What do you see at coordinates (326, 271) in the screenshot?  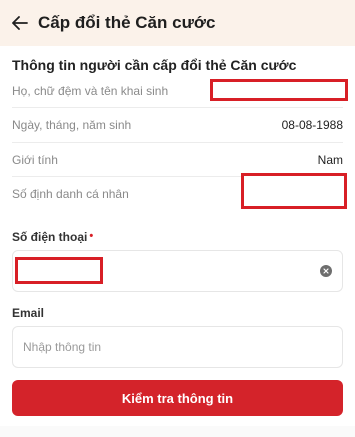 I see `clear-circle-icon` at bounding box center [326, 271].